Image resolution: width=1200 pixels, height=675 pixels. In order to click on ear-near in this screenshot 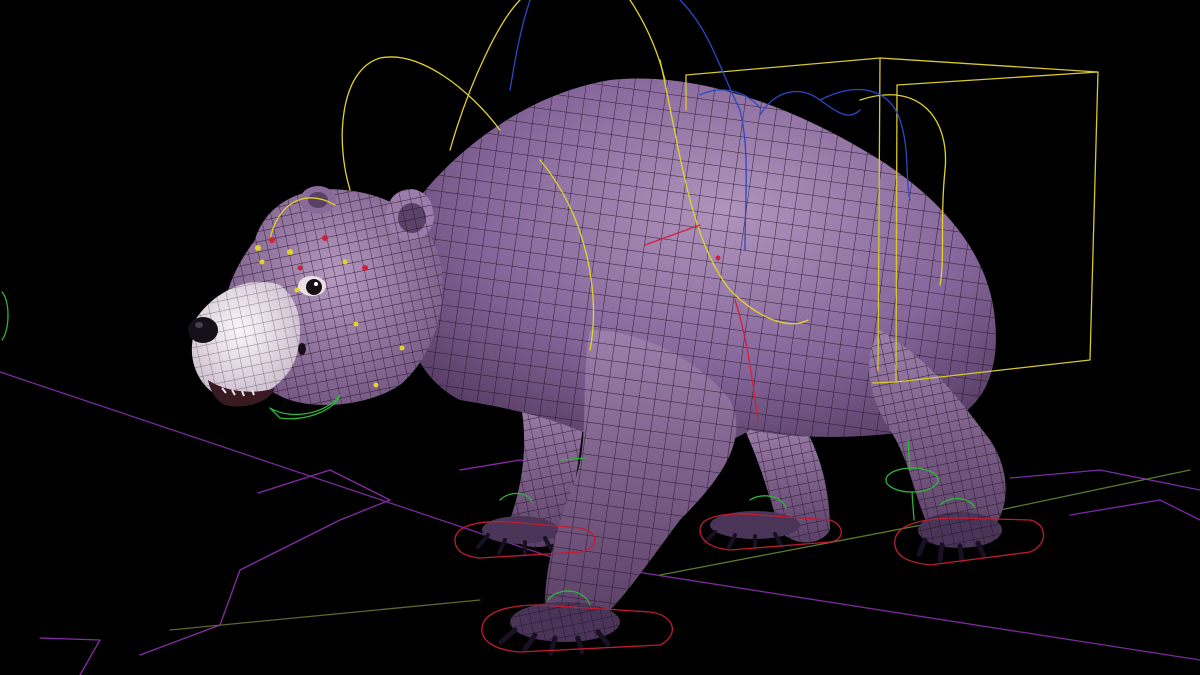, I will do `click(410, 215)`.